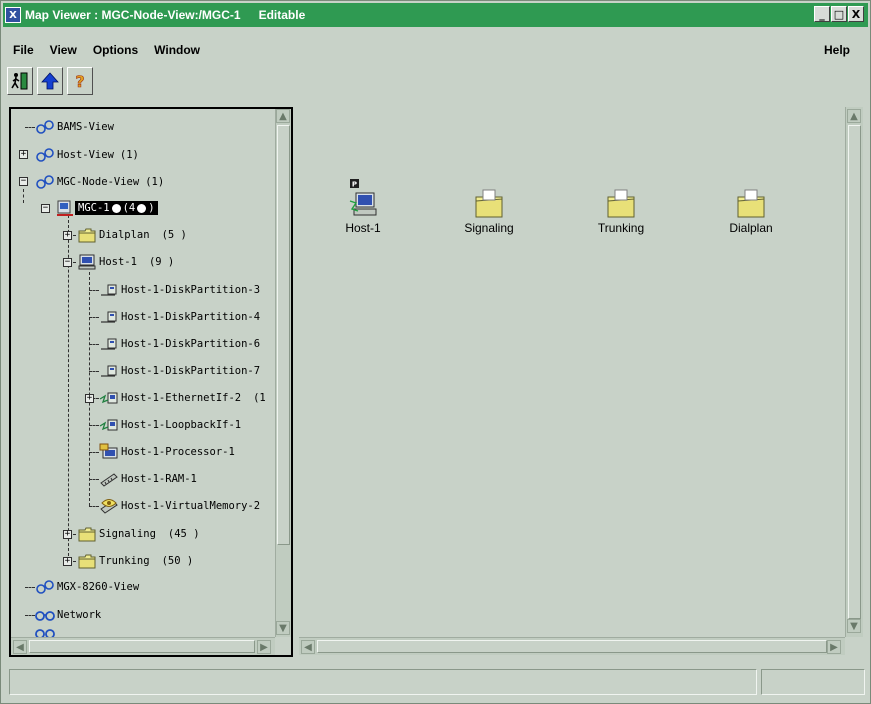 The width and height of the screenshot is (871, 704). I want to click on disk-partition-icon, so click(109, 344).